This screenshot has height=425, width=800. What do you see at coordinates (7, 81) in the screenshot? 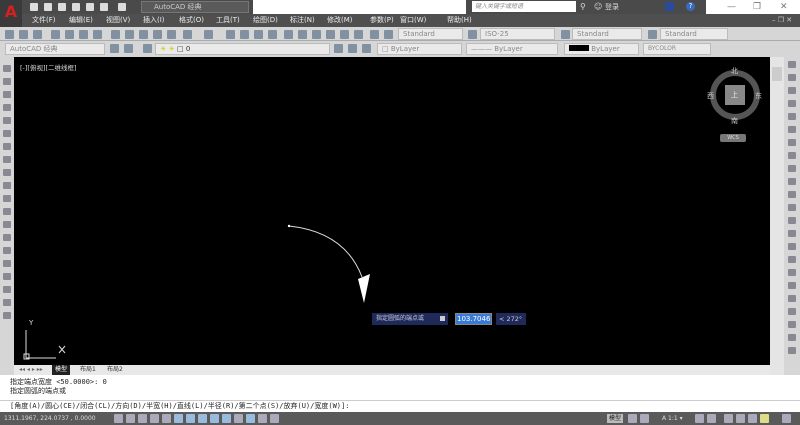
I see `construction-line-icon` at bounding box center [7, 81].